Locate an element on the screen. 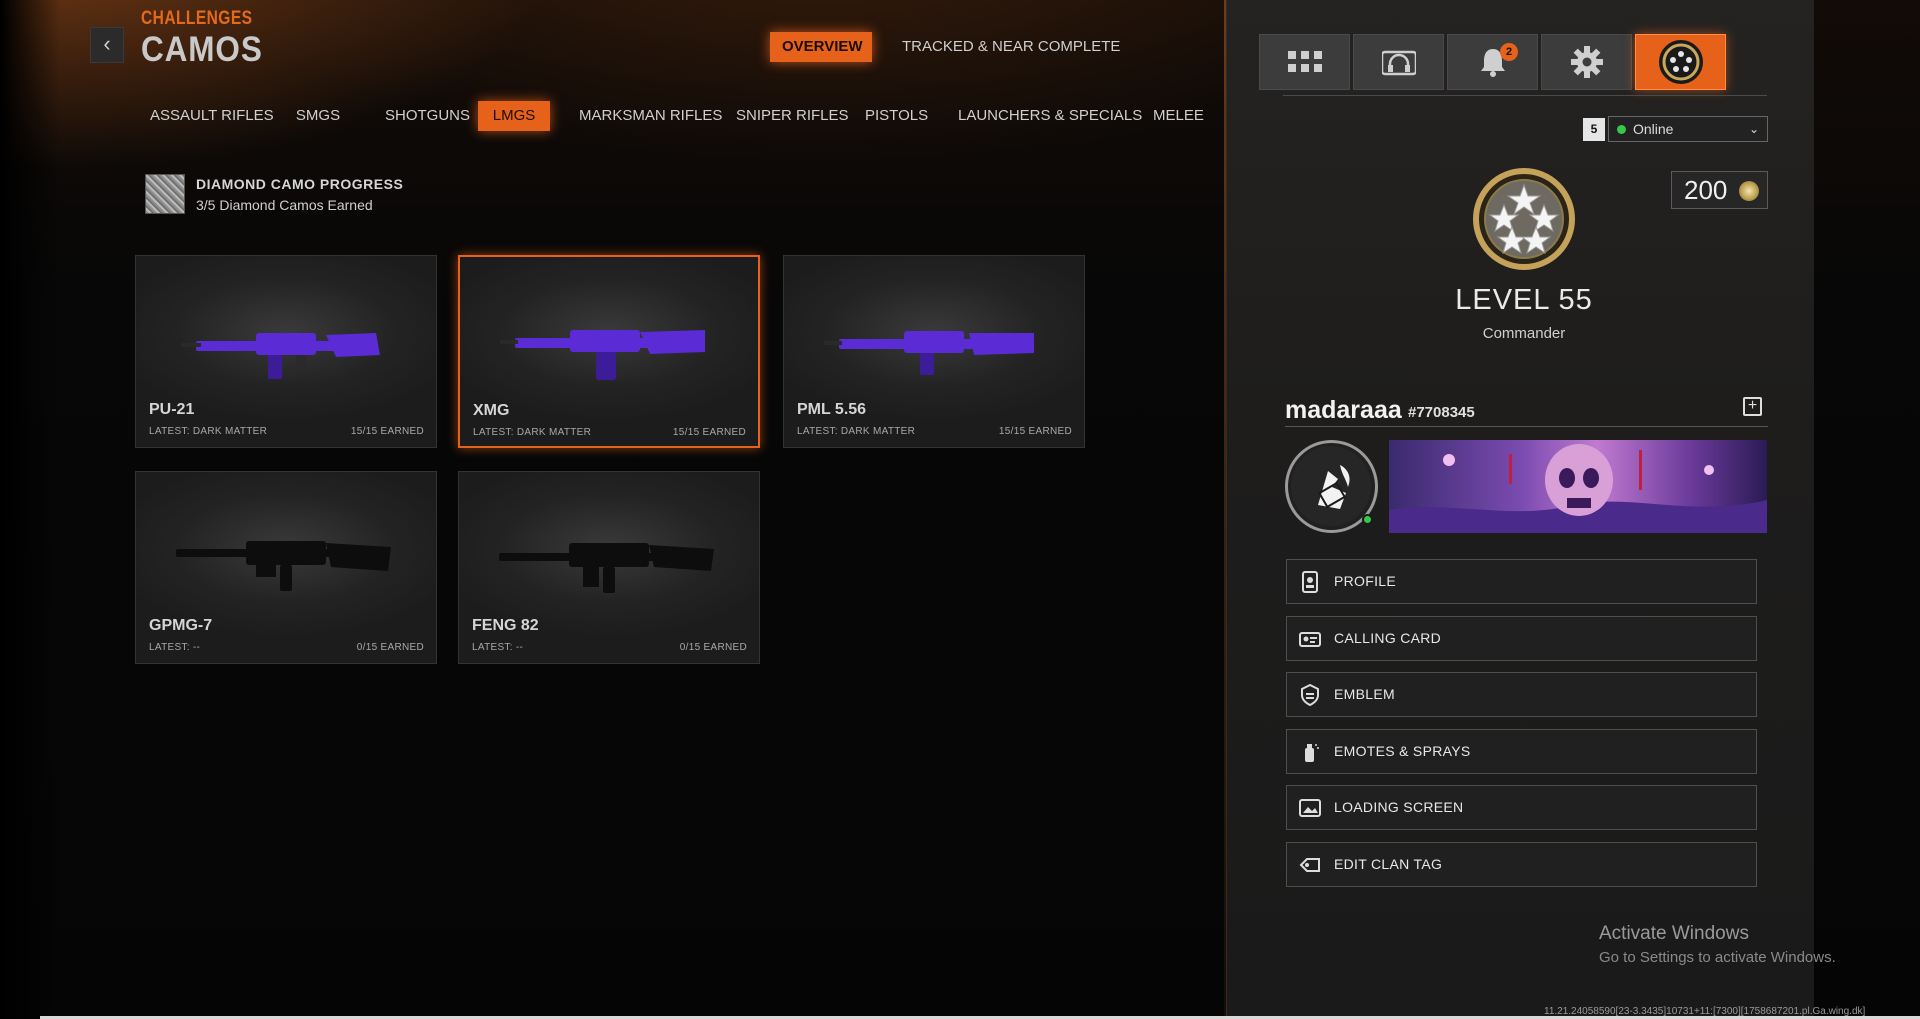 The image size is (1920, 1019). weapon-name: PU-21 is located at coordinates (172, 409).